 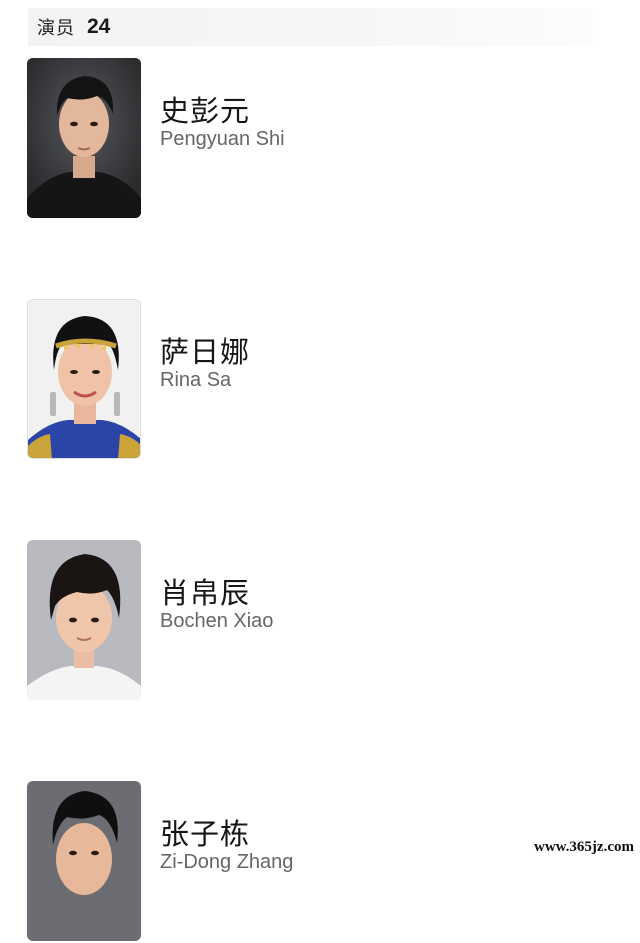 What do you see at coordinates (216, 621) in the screenshot?
I see `actor-name-english: Bochen Xiao` at bounding box center [216, 621].